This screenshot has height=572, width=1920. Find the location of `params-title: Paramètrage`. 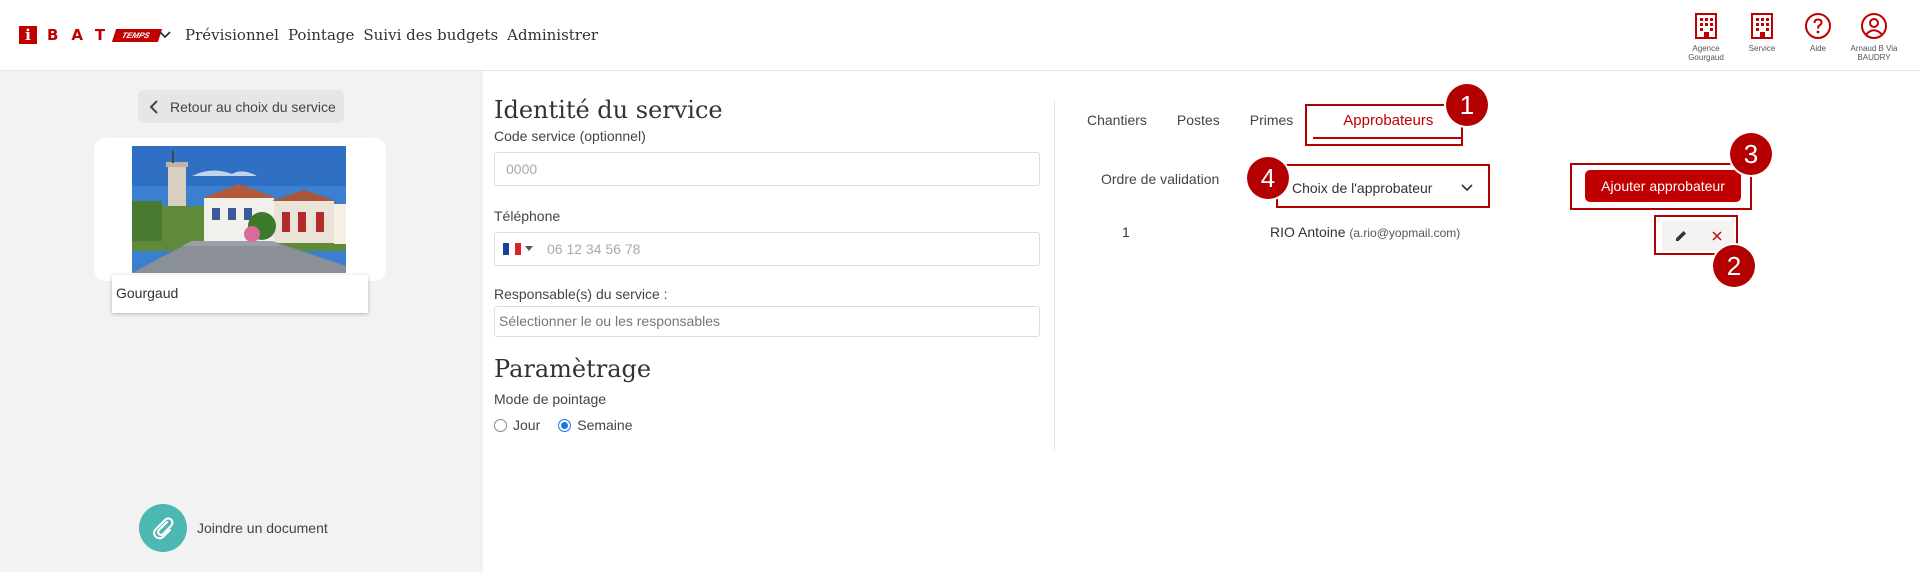

params-title: Paramètrage is located at coordinates (573, 369).